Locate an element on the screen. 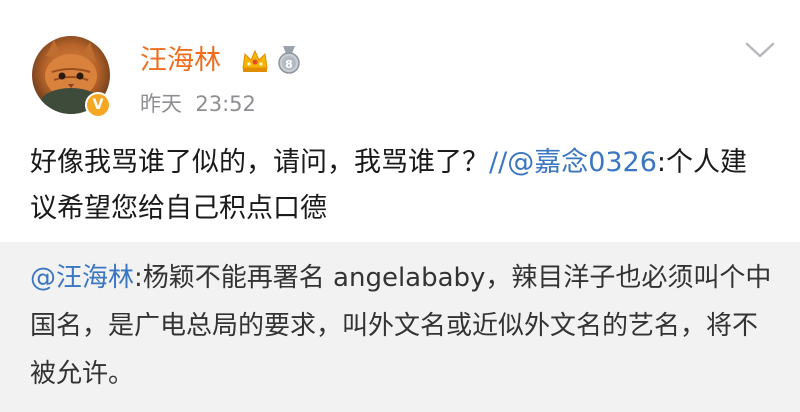 The image size is (800, 412). crown-vip-icon is located at coordinates (255, 60).